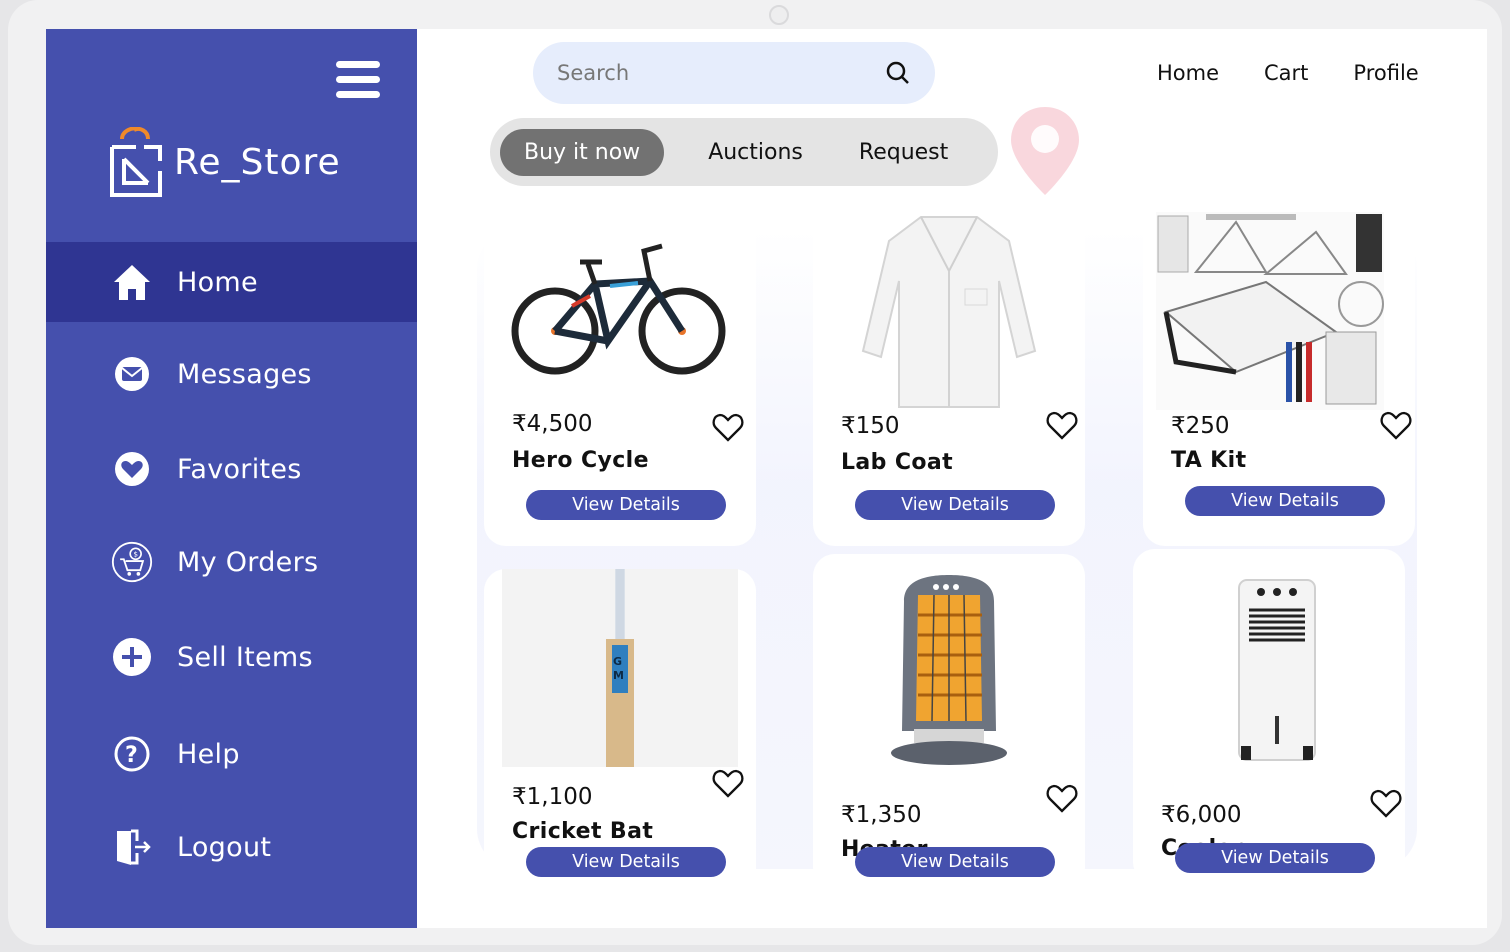  What do you see at coordinates (582, 152) in the screenshot?
I see `tab-buy-it-now: Buy it now` at bounding box center [582, 152].